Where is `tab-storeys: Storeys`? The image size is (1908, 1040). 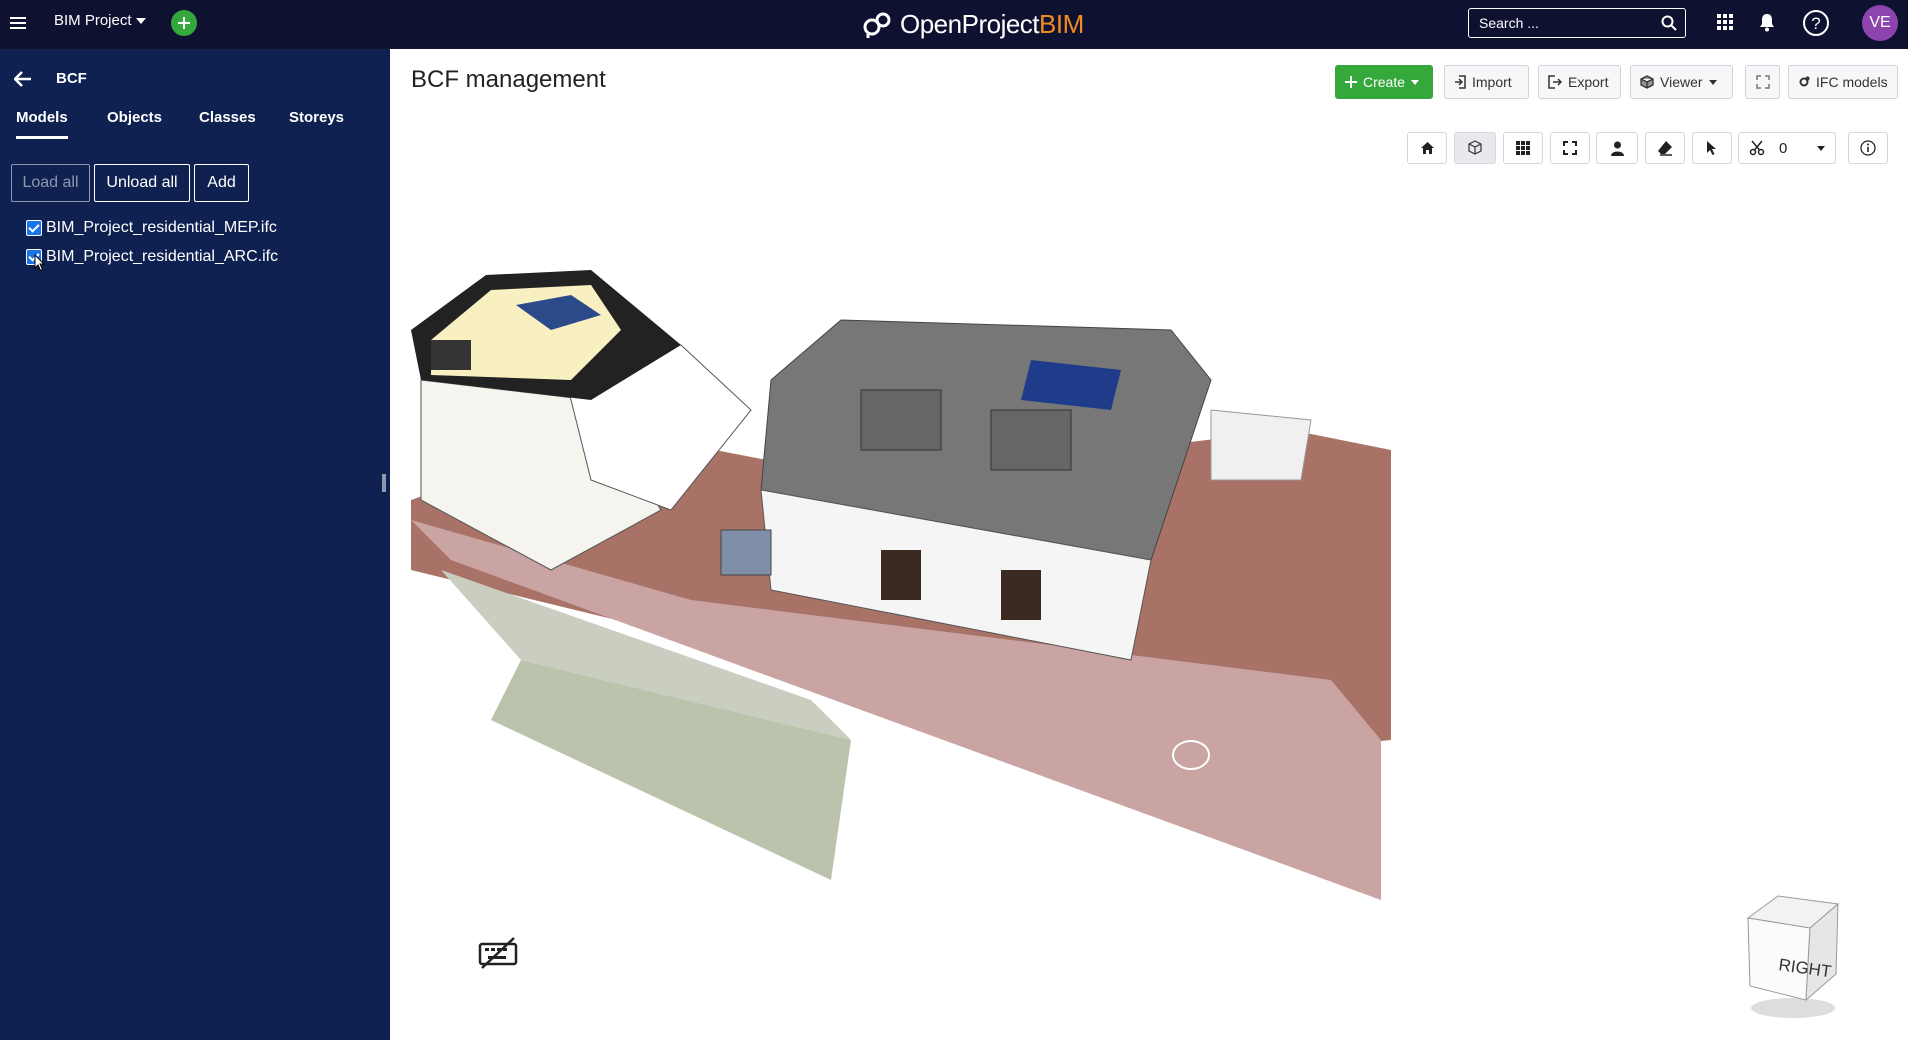 tab-storeys: Storeys is located at coordinates (316, 122).